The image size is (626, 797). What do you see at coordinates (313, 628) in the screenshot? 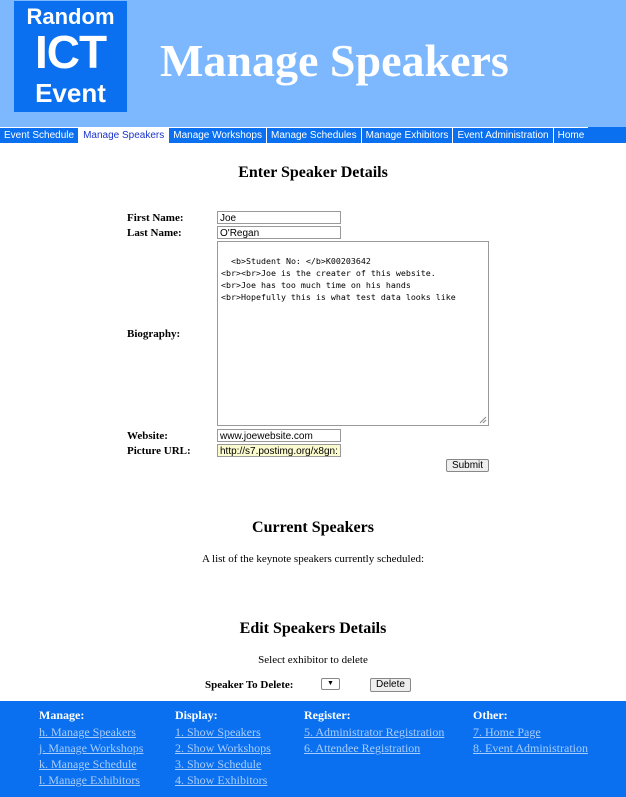
I see `edit-speakers-heading: Edit Speakers Details` at bounding box center [313, 628].